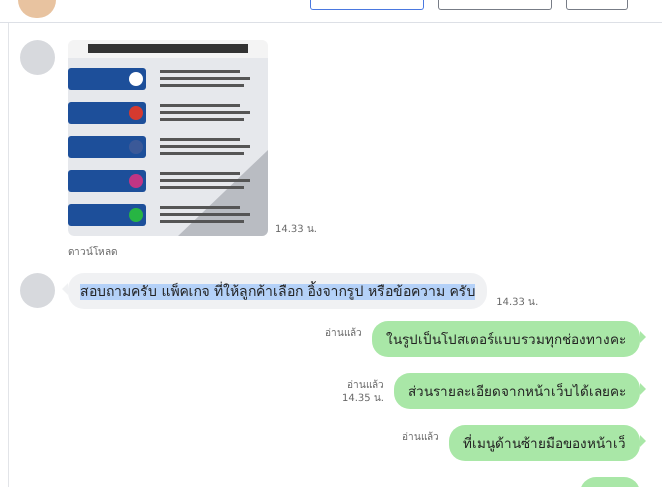 The height and width of the screenshot is (487, 662). I want to click on message-text: ในรูปเป็นโปสเตอร์แบบรวมทุกช่องทางคะ, so click(506, 340).